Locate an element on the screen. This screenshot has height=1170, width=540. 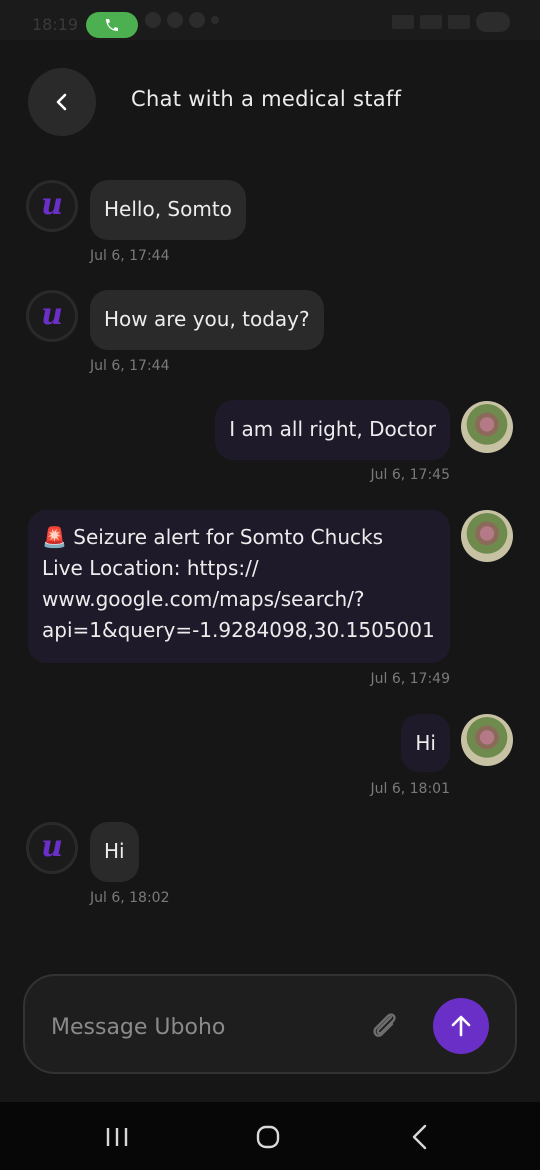
alert-line: 🚨 Seizure alert for Somto Chucks is located at coordinates (212, 537).